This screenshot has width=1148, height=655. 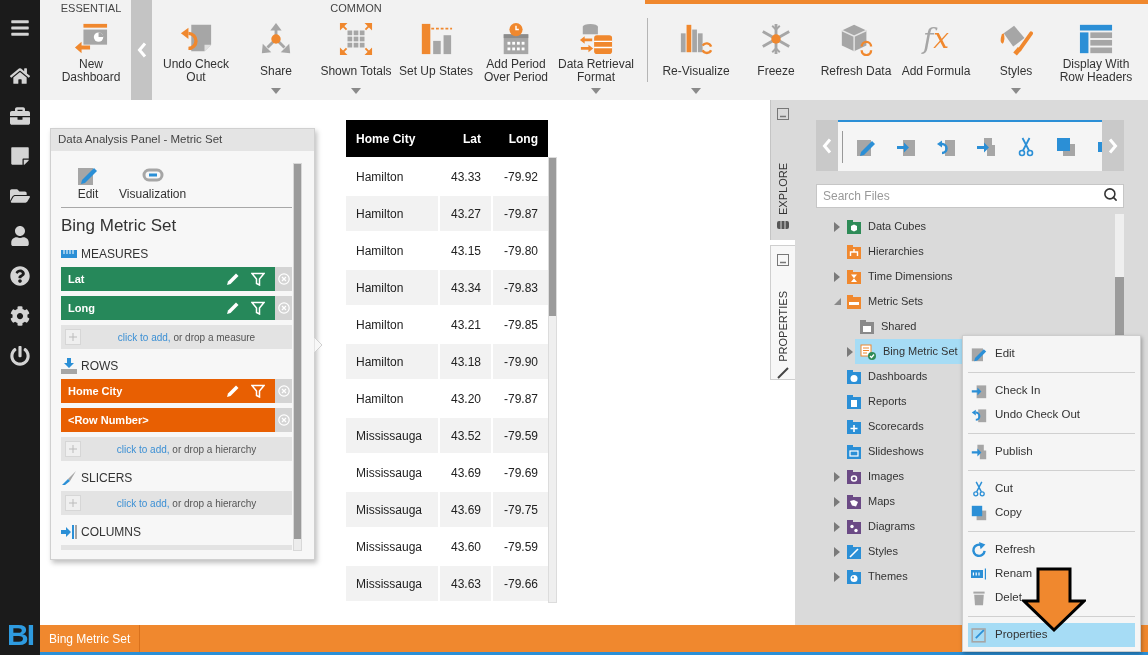 What do you see at coordinates (877, 576) in the screenshot?
I see `tree-item: Themes` at bounding box center [877, 576].